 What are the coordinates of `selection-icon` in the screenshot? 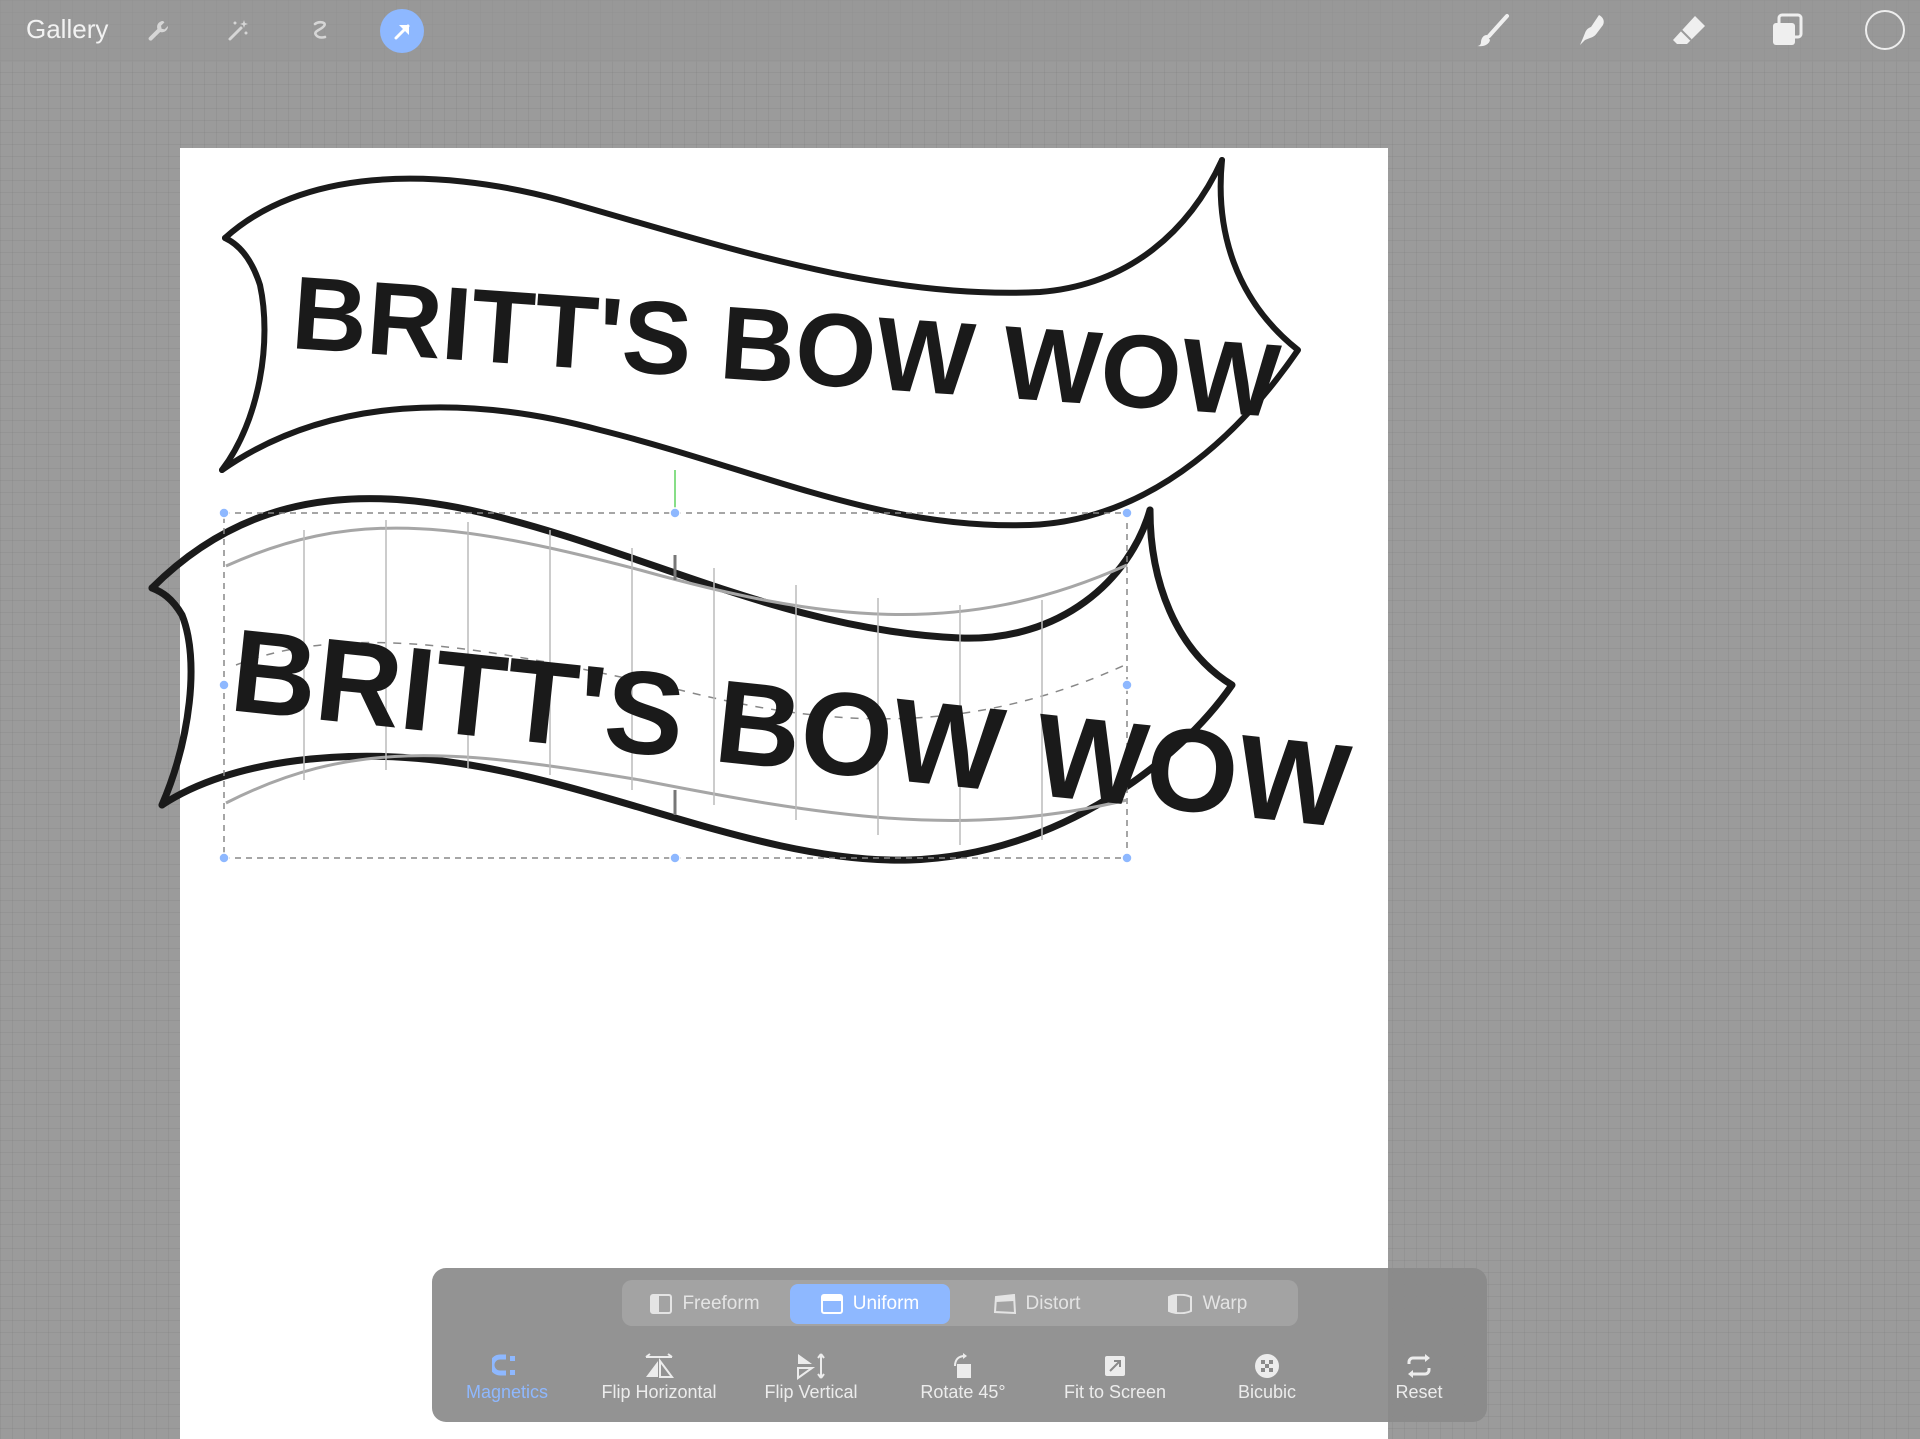 It's located at (320, 31).